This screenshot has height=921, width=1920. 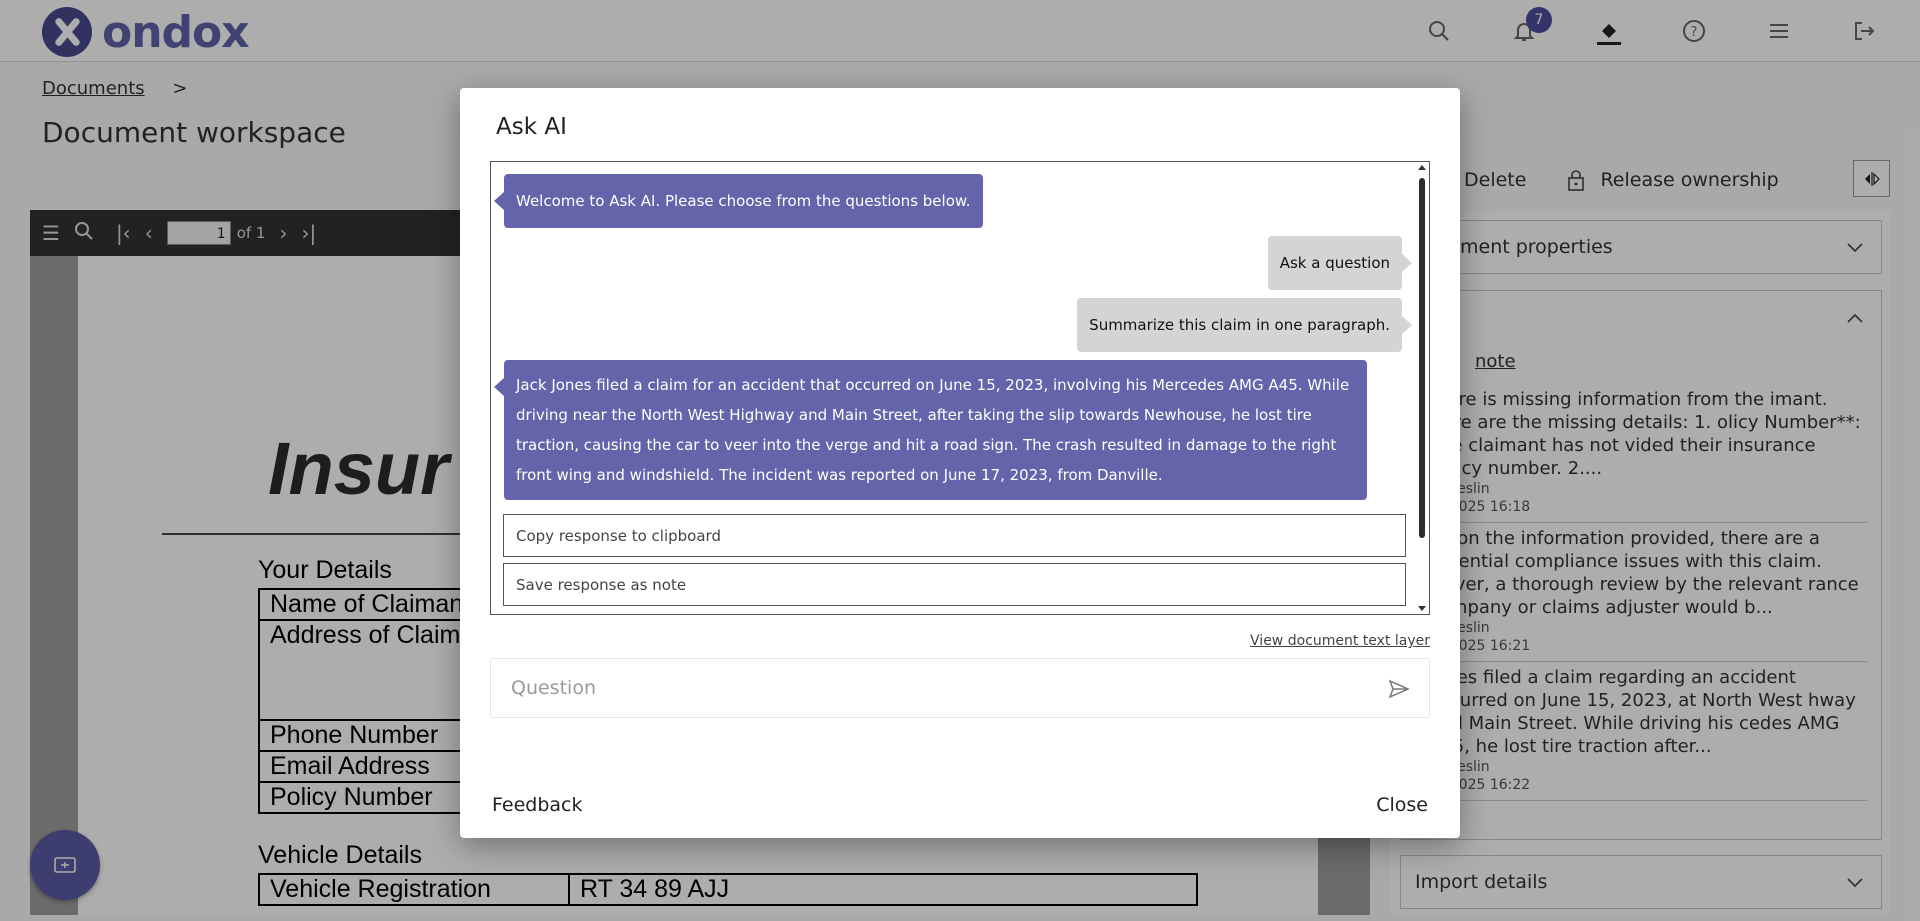 I want to click on question-field, so click(x=960, y=688).